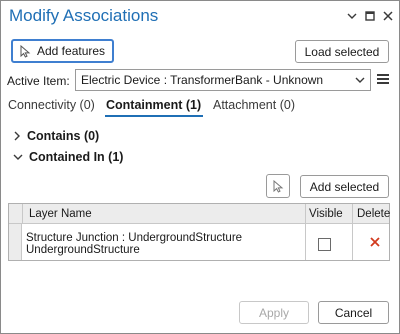 The height and width of the screenshot is (334, 400). I want to click on column-header-layer-name: Layer Name, so click(60, 214).